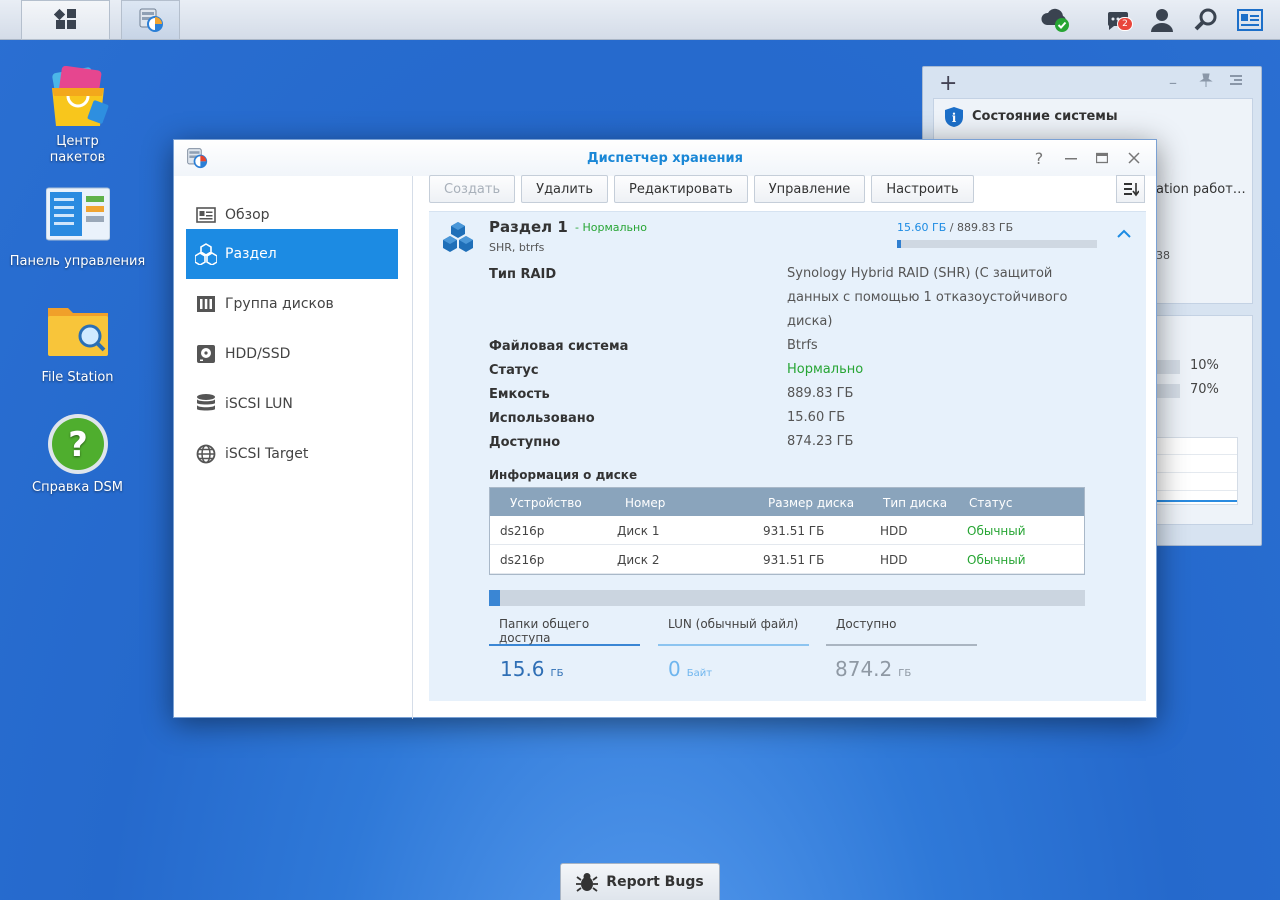 The width and height of the screenshot is (1280, 900). What do you see at coordinates (980, 227) in the screenshot?
I see `volume-total: / 889.83 ГБ` at bounding box center [980, 227].